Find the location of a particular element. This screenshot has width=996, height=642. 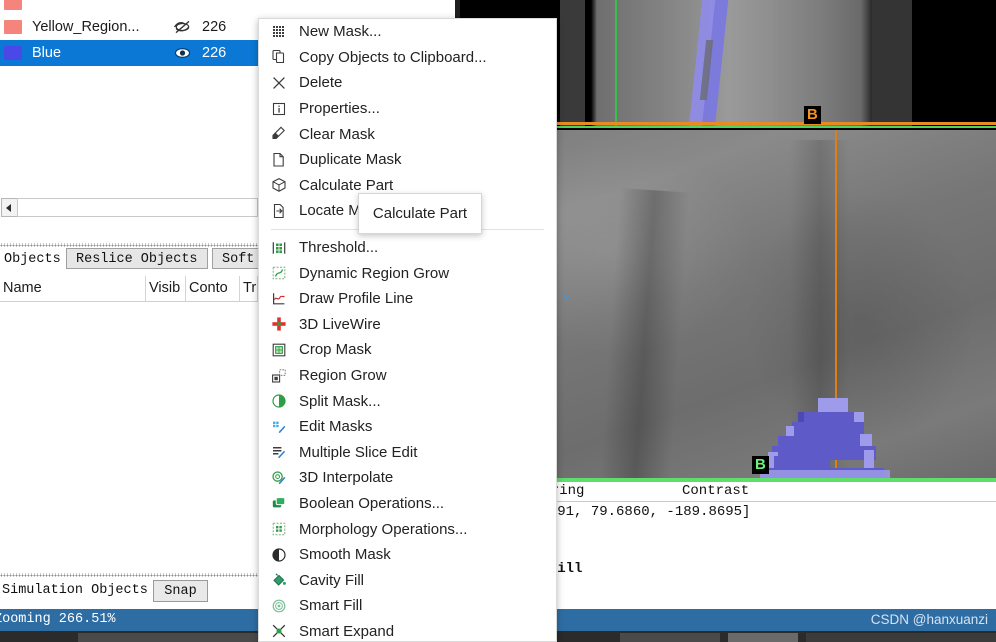

column-header-tr: Tr is located at coordinates (249, 288).